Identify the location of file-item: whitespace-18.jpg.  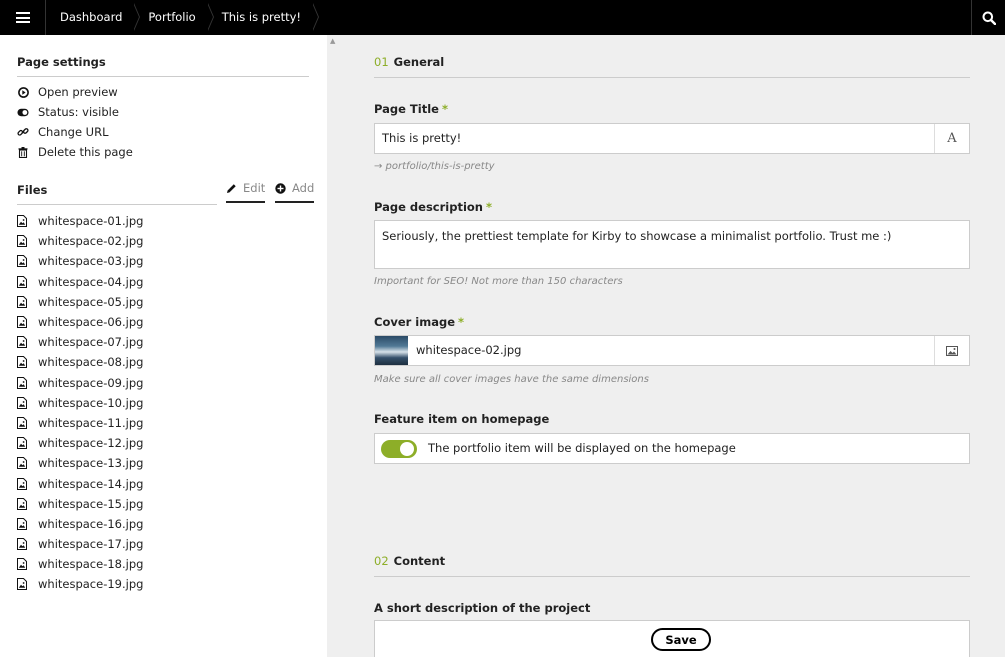
(80, 564).